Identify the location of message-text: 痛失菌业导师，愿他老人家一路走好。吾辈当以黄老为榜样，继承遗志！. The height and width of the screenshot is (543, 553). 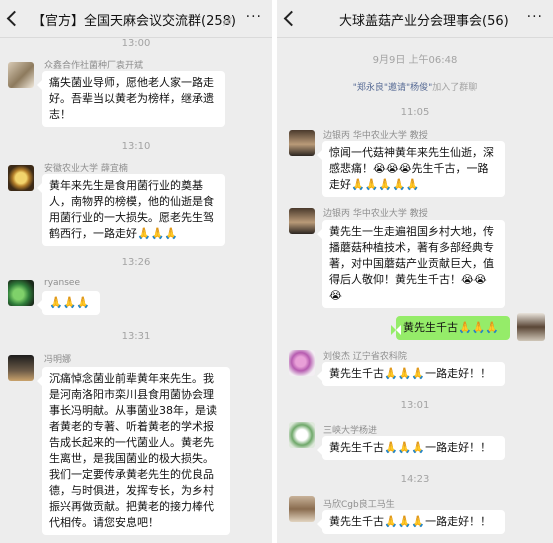
(131, 98).